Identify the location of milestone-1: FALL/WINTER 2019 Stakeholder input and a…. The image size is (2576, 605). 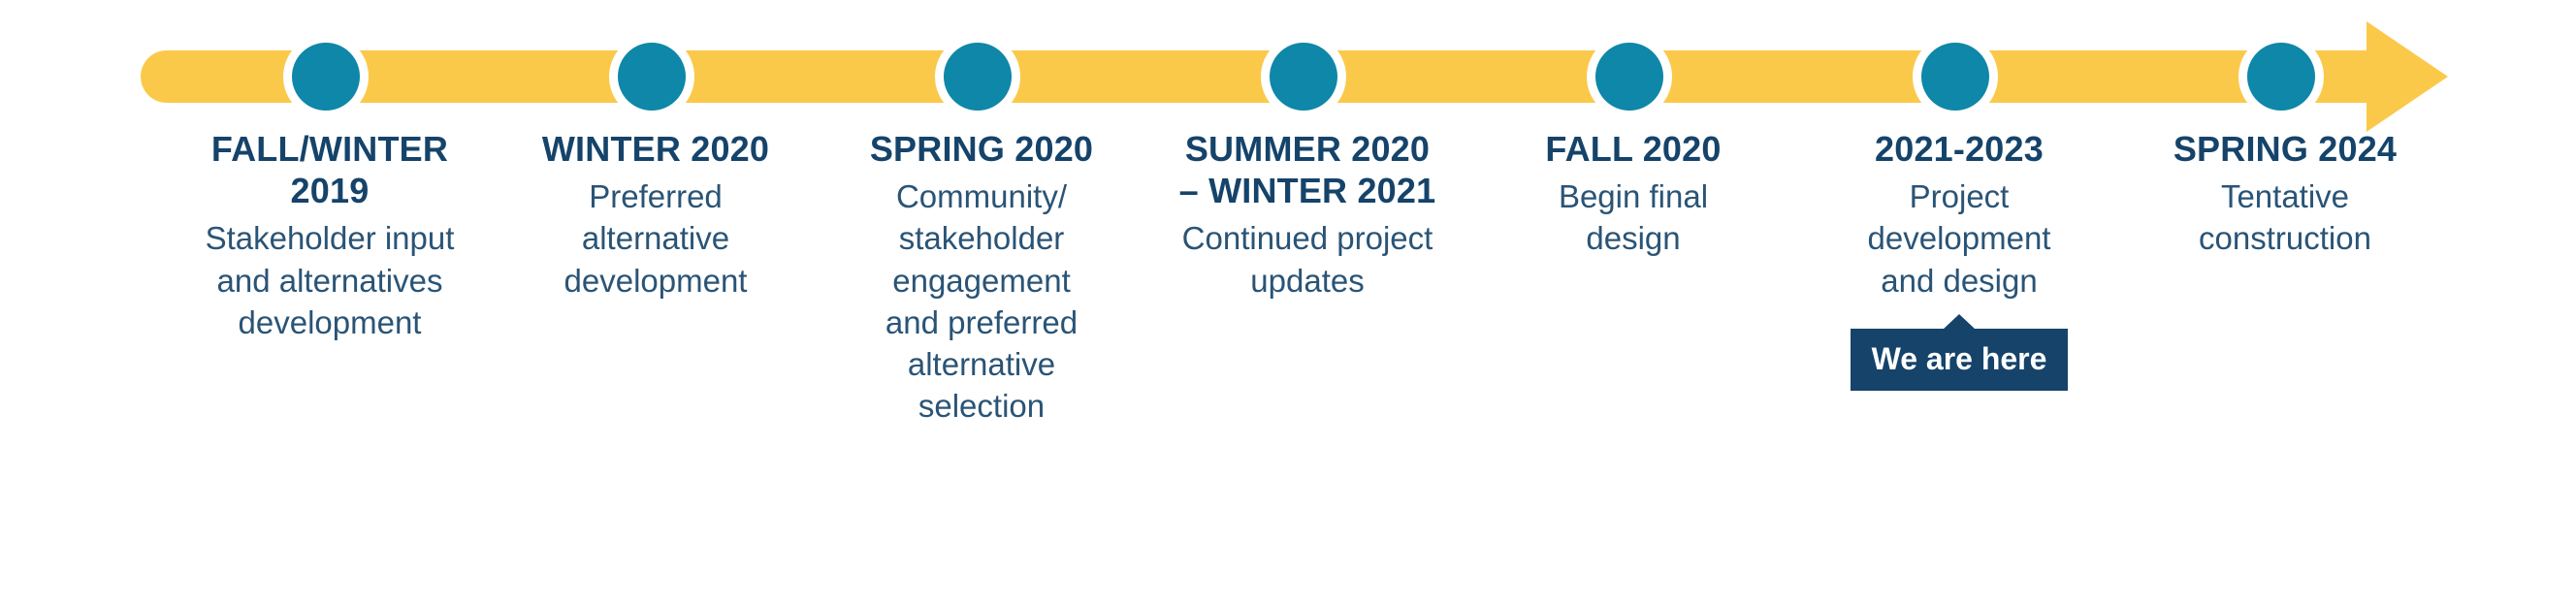
(330, 235).